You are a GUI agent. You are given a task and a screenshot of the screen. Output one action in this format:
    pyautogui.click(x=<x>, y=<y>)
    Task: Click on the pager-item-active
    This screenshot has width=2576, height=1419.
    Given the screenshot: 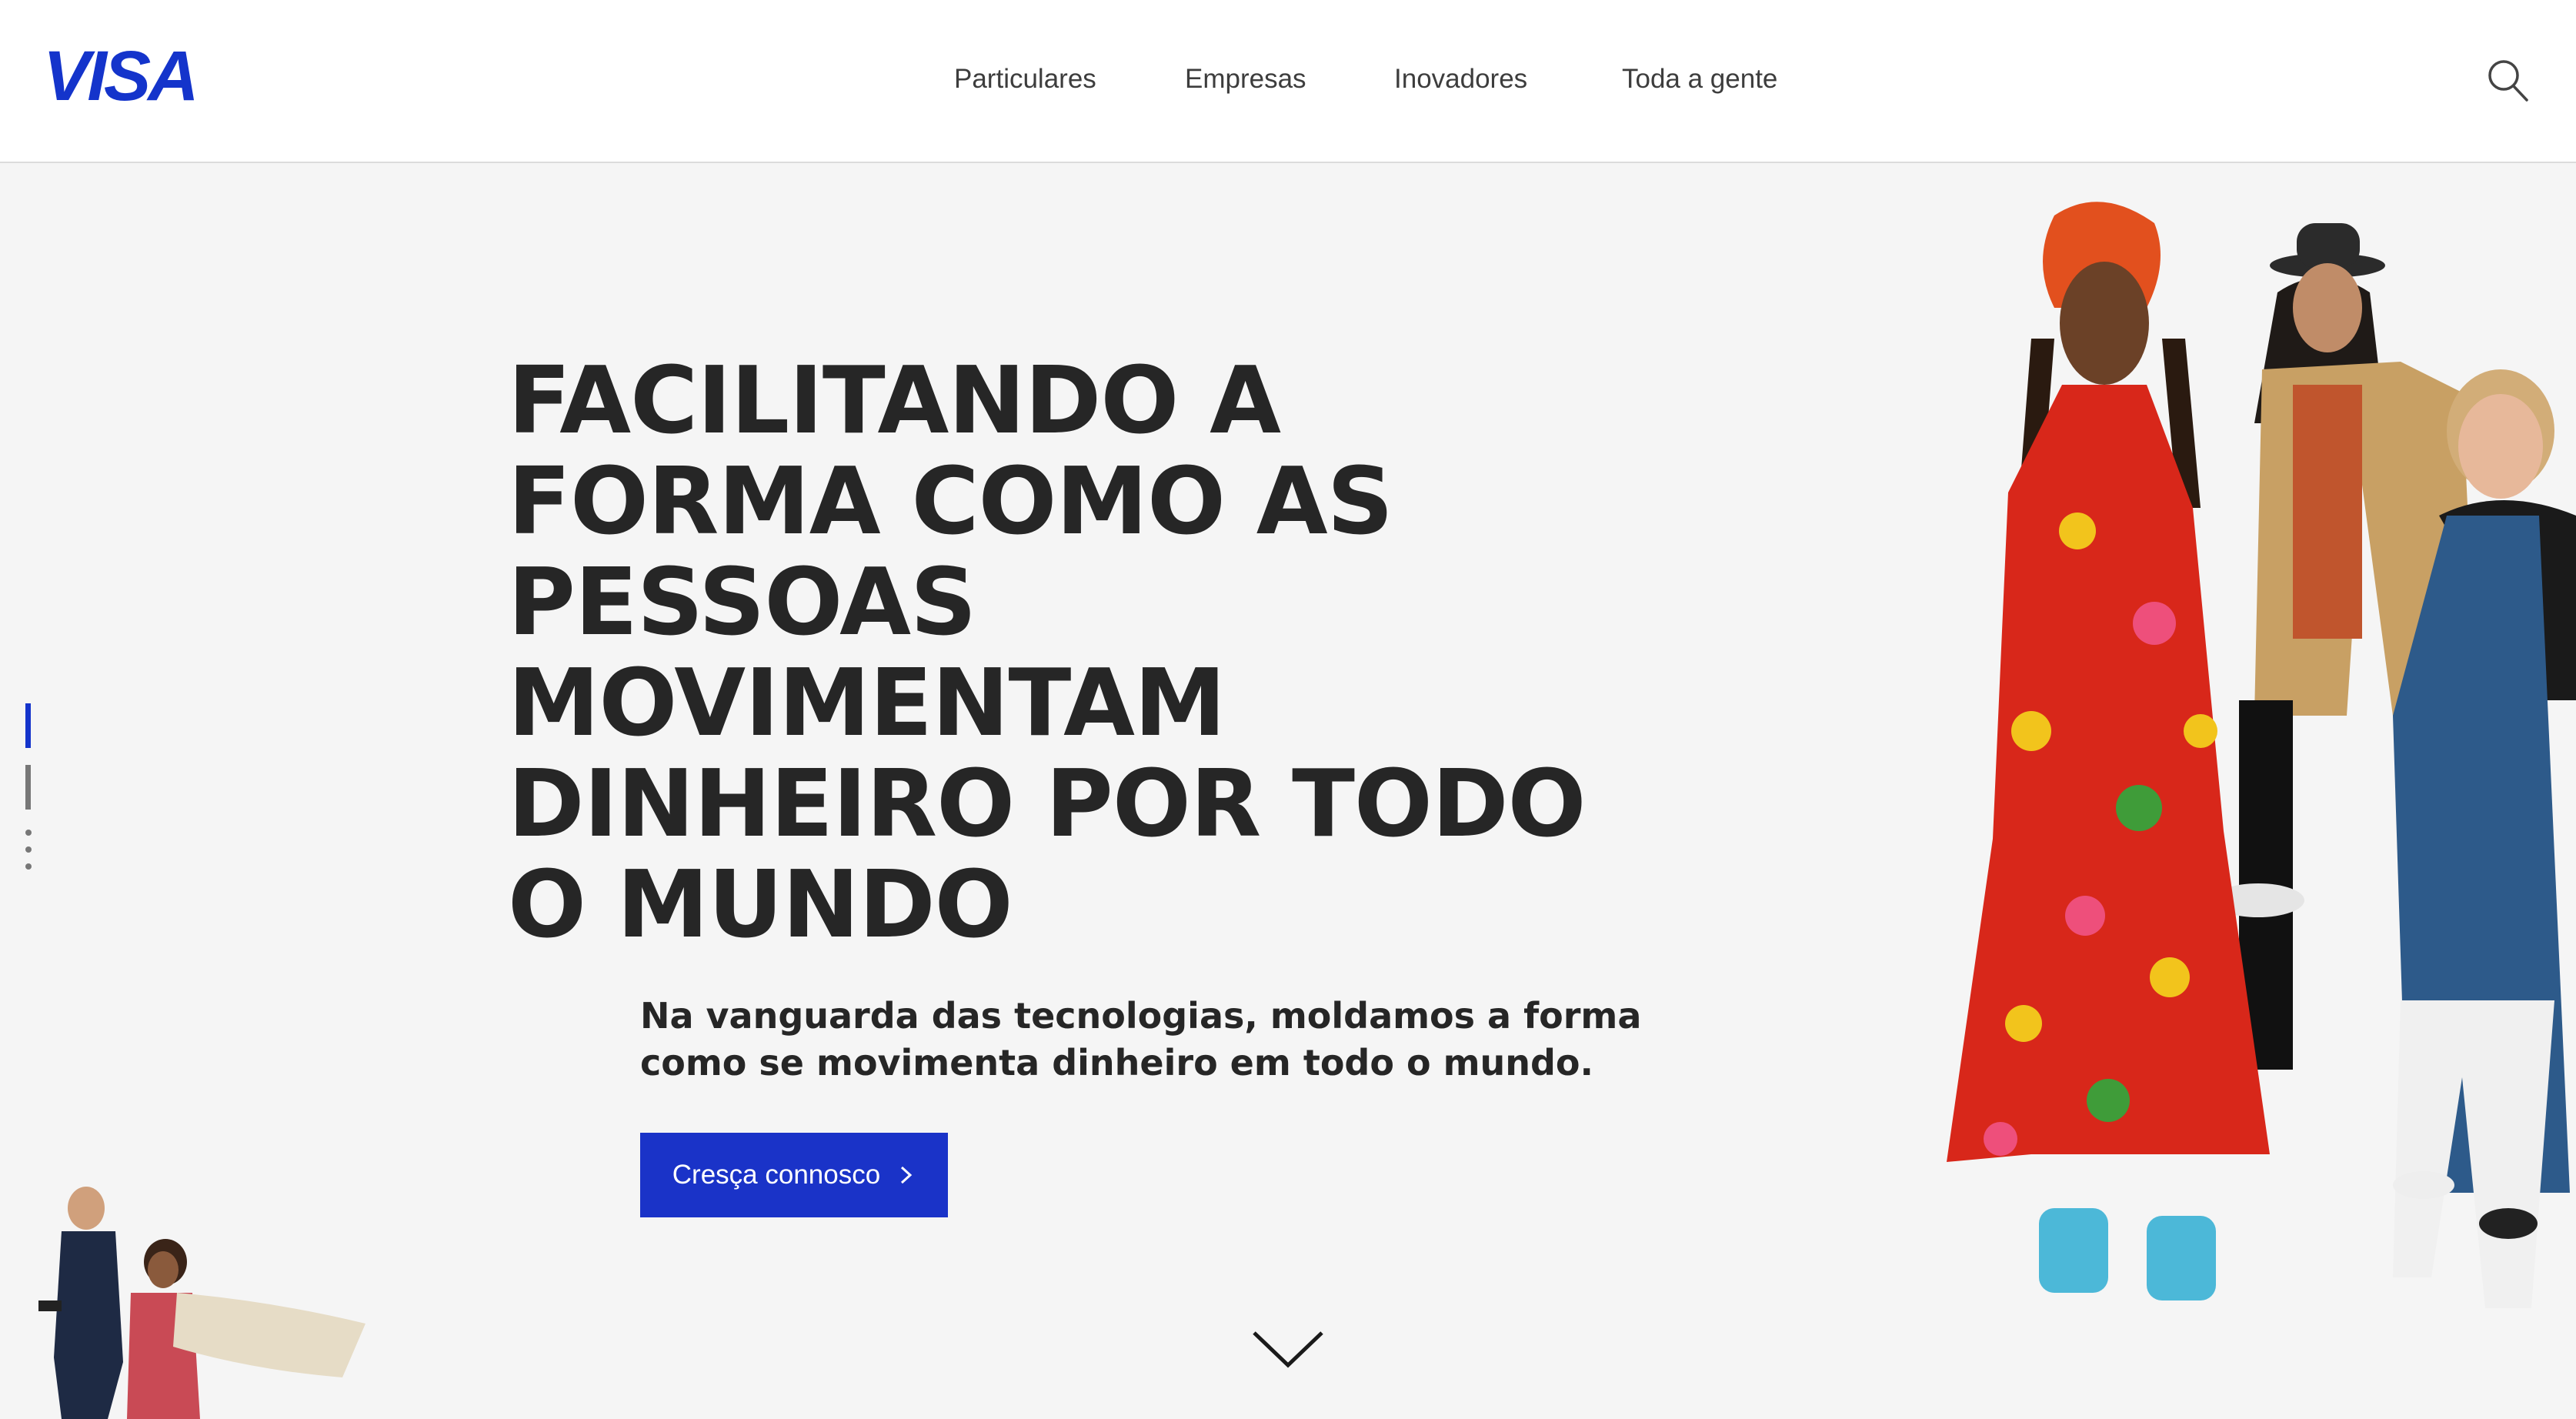 What is the action you would take?
    pyautogui.click(x=28, y=725)
    